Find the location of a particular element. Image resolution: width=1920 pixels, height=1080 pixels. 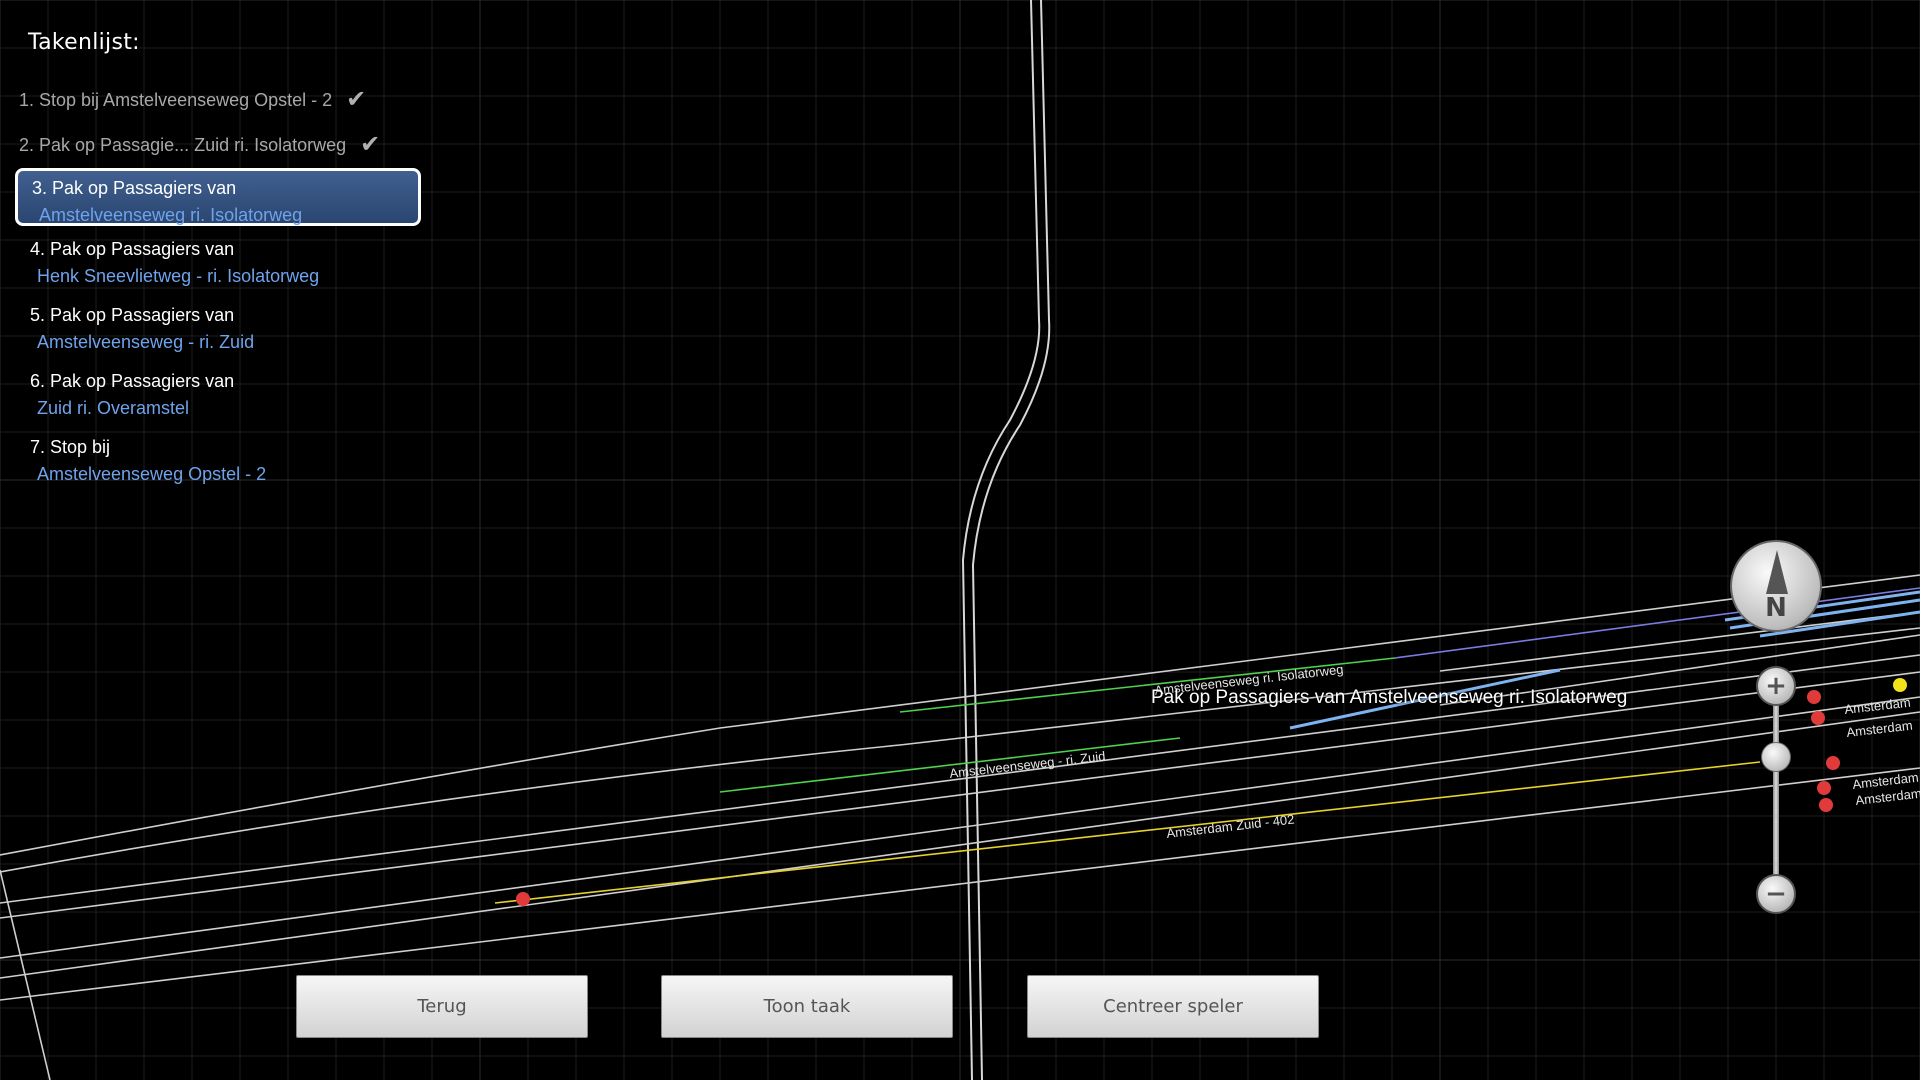

signal-yellow is located at coordinates (1900, 685).